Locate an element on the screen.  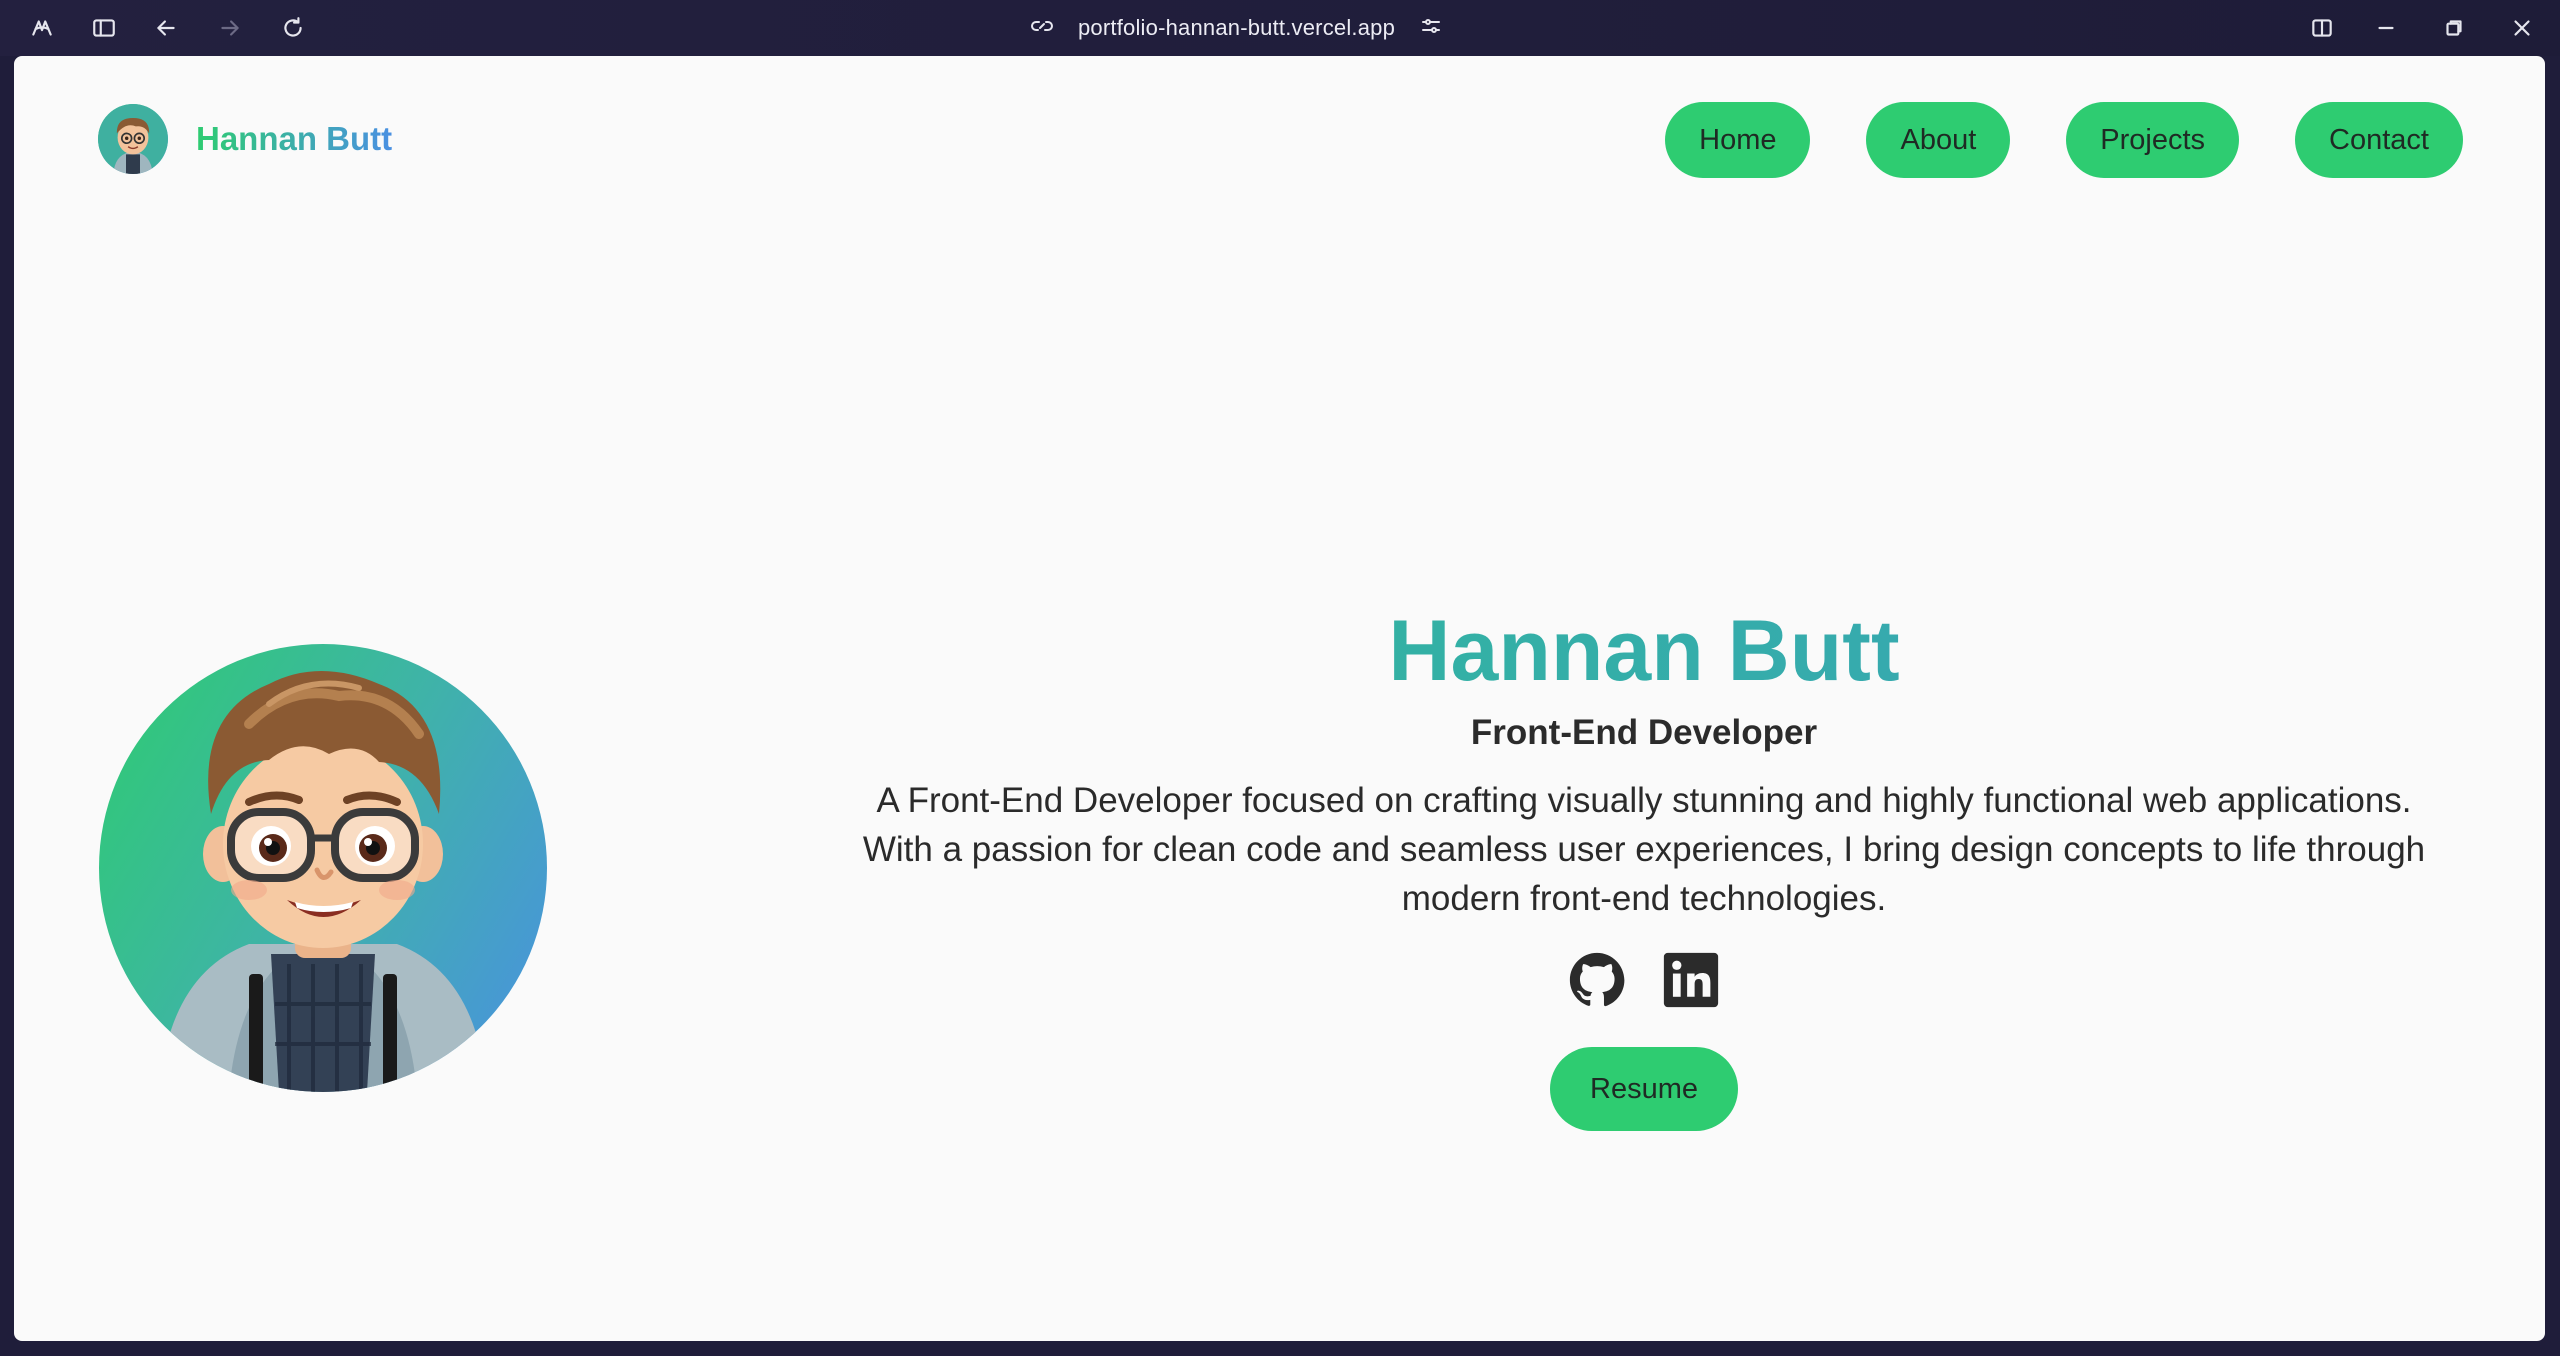
main-nav: Home About Projects Contact is located at coordinates (2064, 140).